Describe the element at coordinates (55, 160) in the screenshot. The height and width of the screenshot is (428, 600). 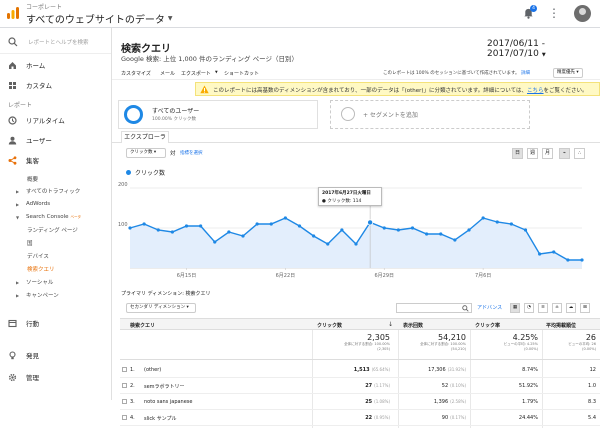
I see `sidebar-item-acquisition: 集客` at that location.